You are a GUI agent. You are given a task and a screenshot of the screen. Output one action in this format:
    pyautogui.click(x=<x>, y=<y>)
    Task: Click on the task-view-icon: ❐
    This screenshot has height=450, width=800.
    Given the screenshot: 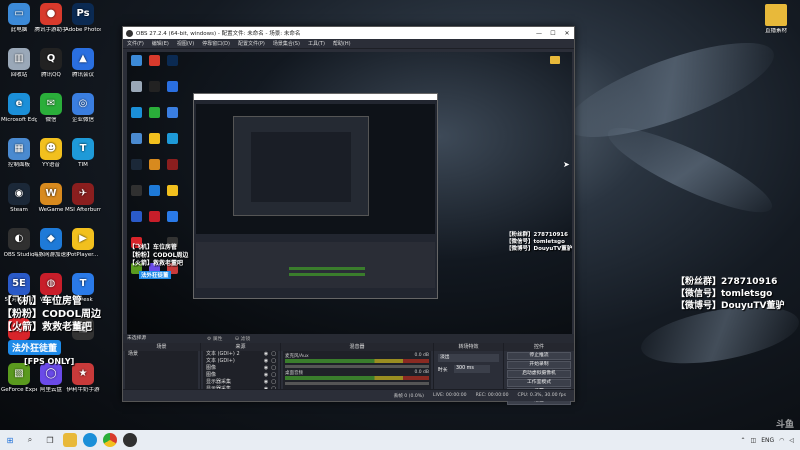 What is the action you would take?
    pyautogui.click(x=50, y=440)
    